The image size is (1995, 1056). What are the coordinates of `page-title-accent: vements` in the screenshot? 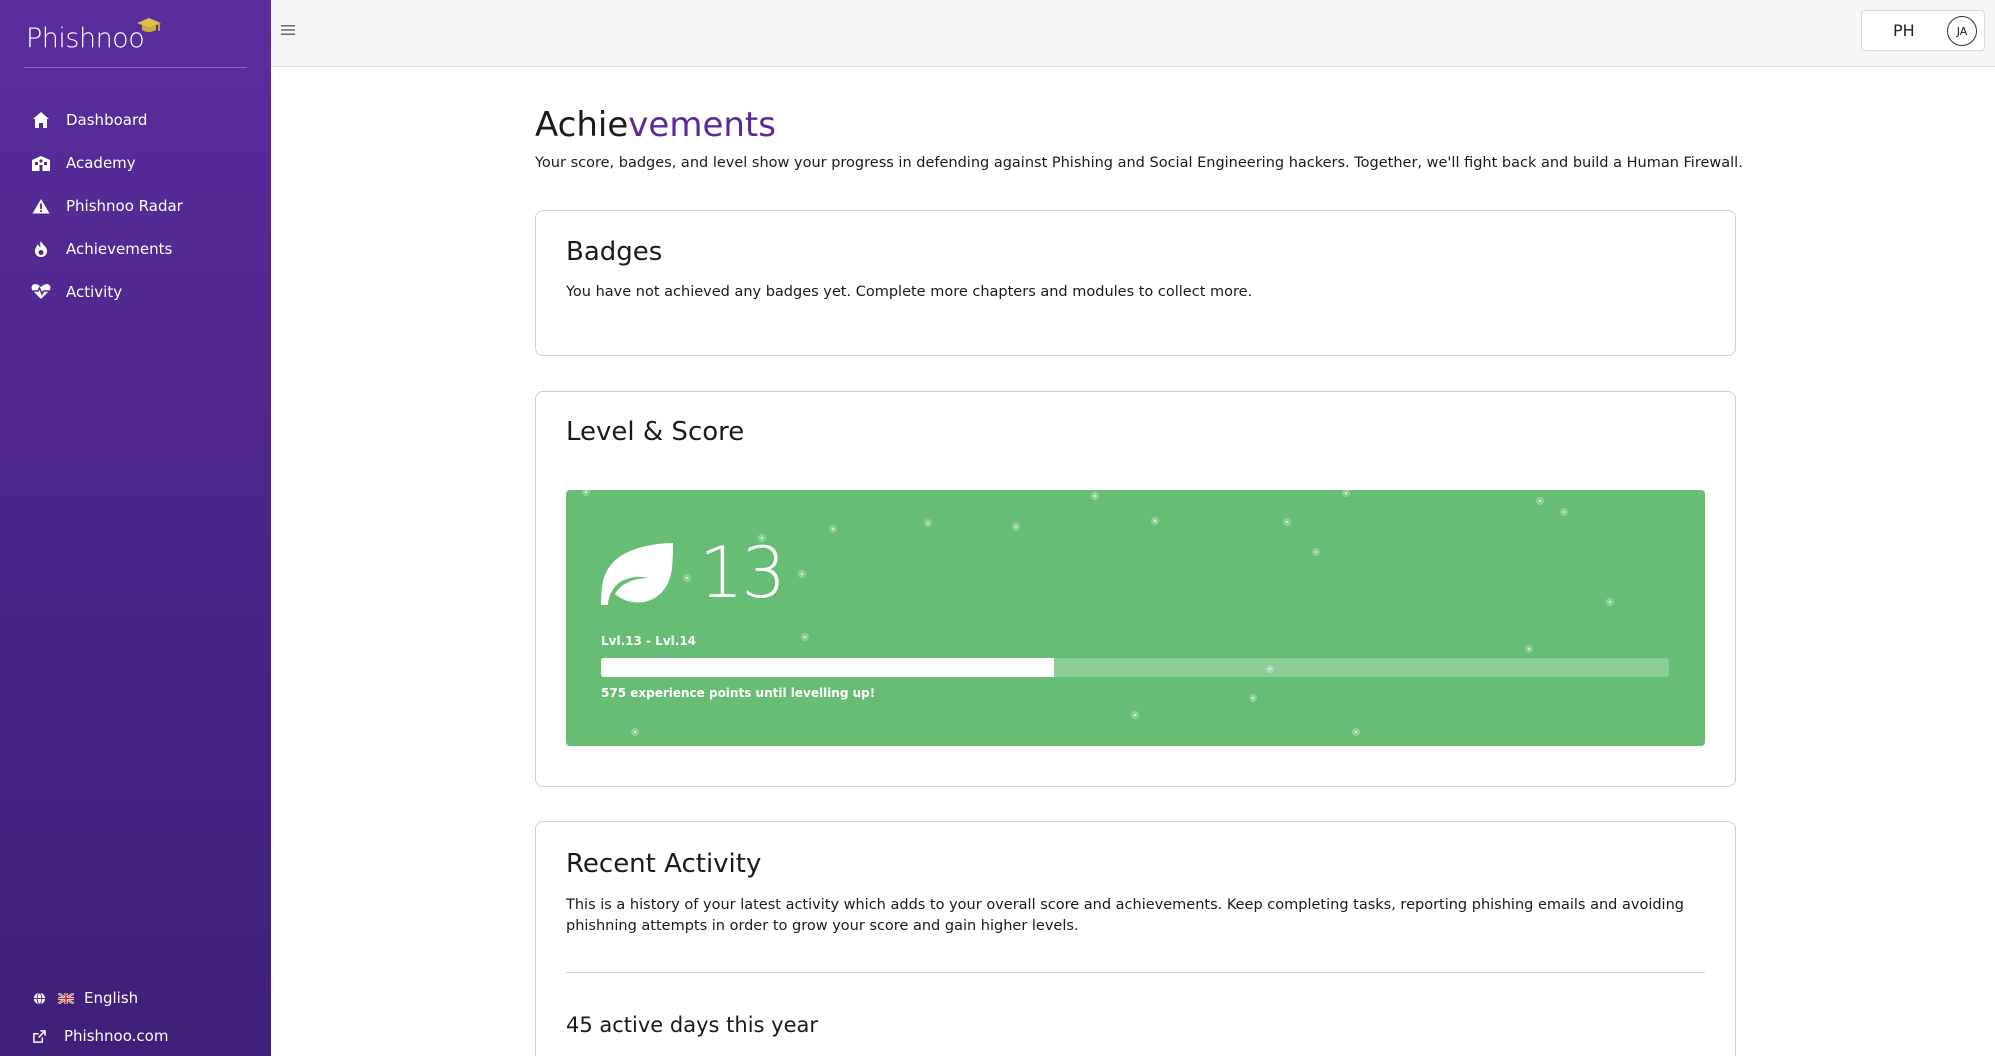 It's located at (702, 125).